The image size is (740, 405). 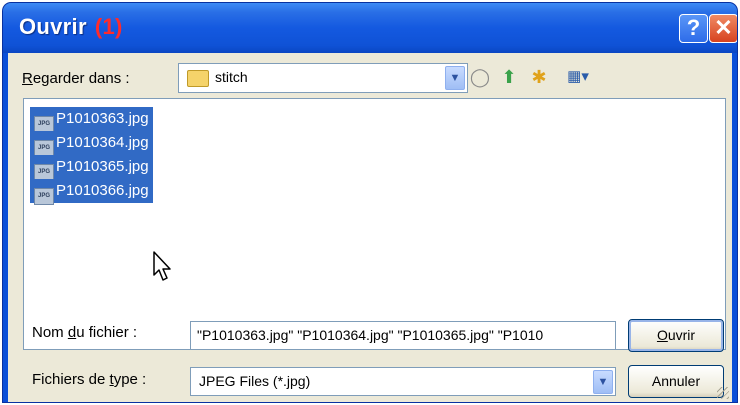 I want to click on open-button: Ouvrir, so click(x=676, y=335).